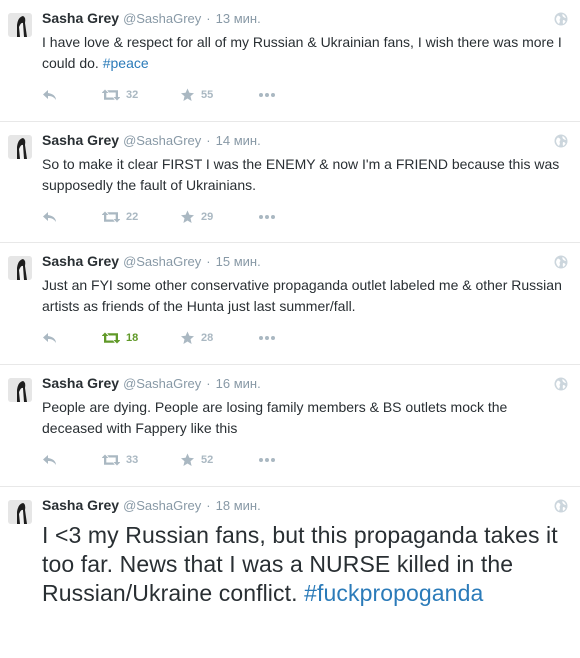 The width and height of the screenshot is (580, 658). I want to click on retweet-count: 22, so click(132, 217).